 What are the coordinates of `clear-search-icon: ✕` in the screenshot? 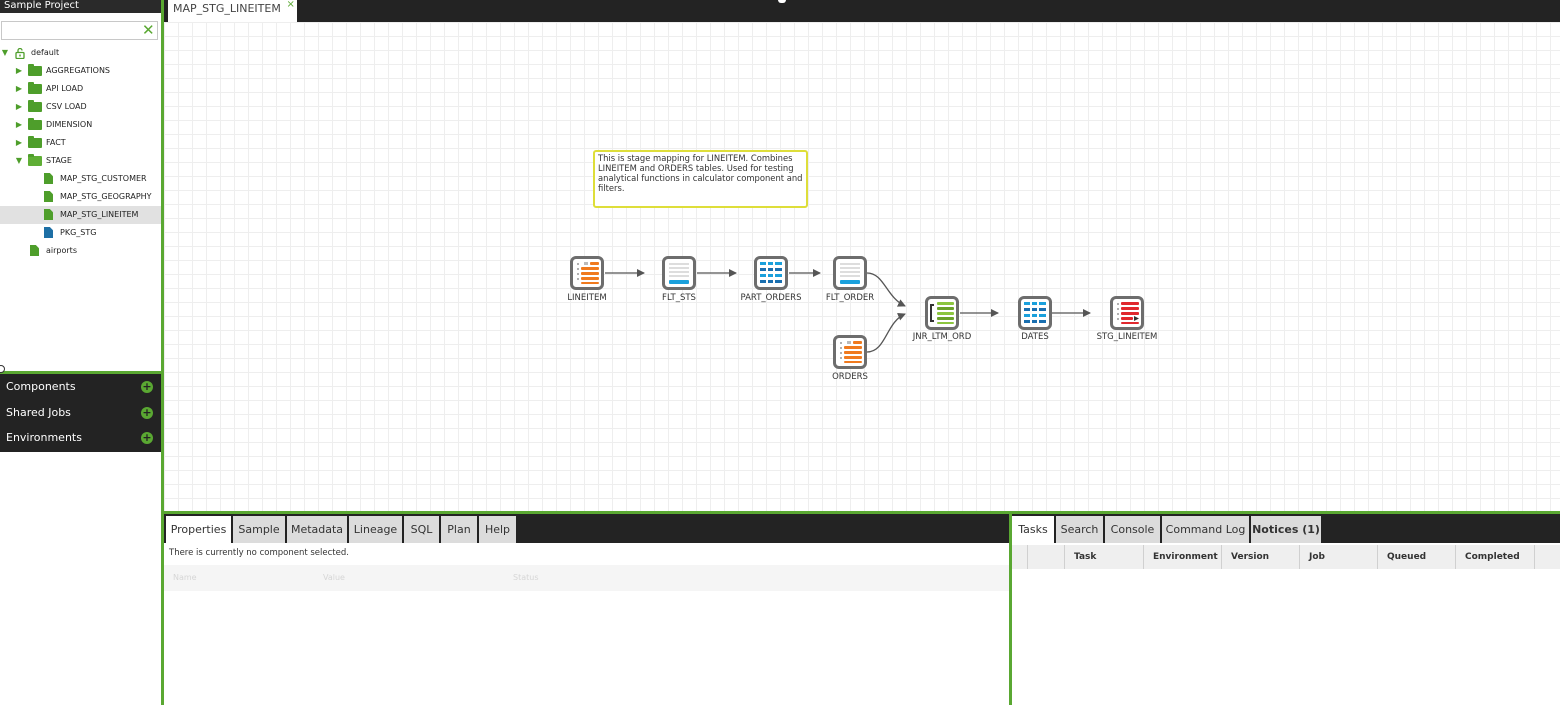 It's located at (148, 30).